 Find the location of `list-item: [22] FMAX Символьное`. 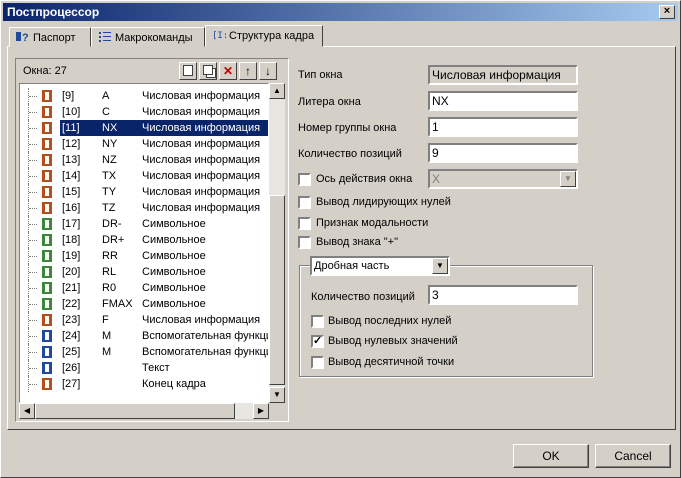

list-item: [22] FMAX Символьное is located at coordinates (144, 304).